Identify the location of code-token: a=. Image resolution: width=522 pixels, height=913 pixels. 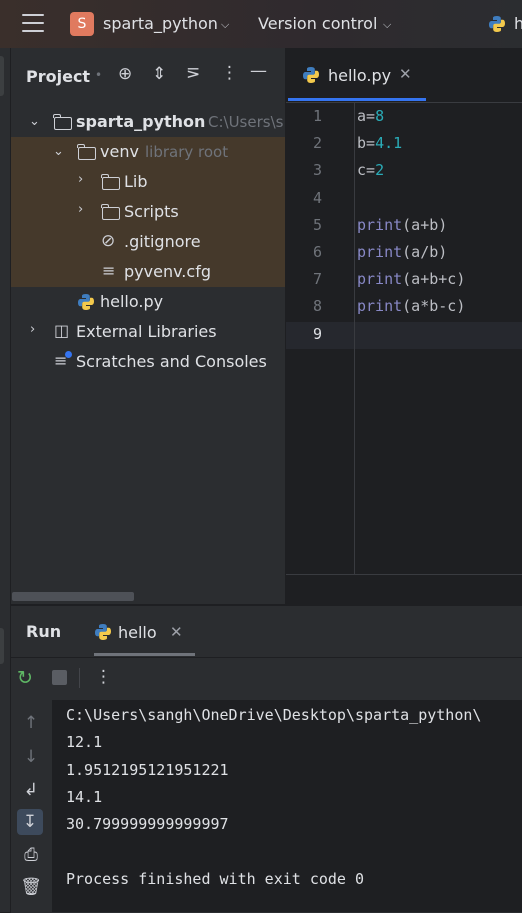
(366, 116).